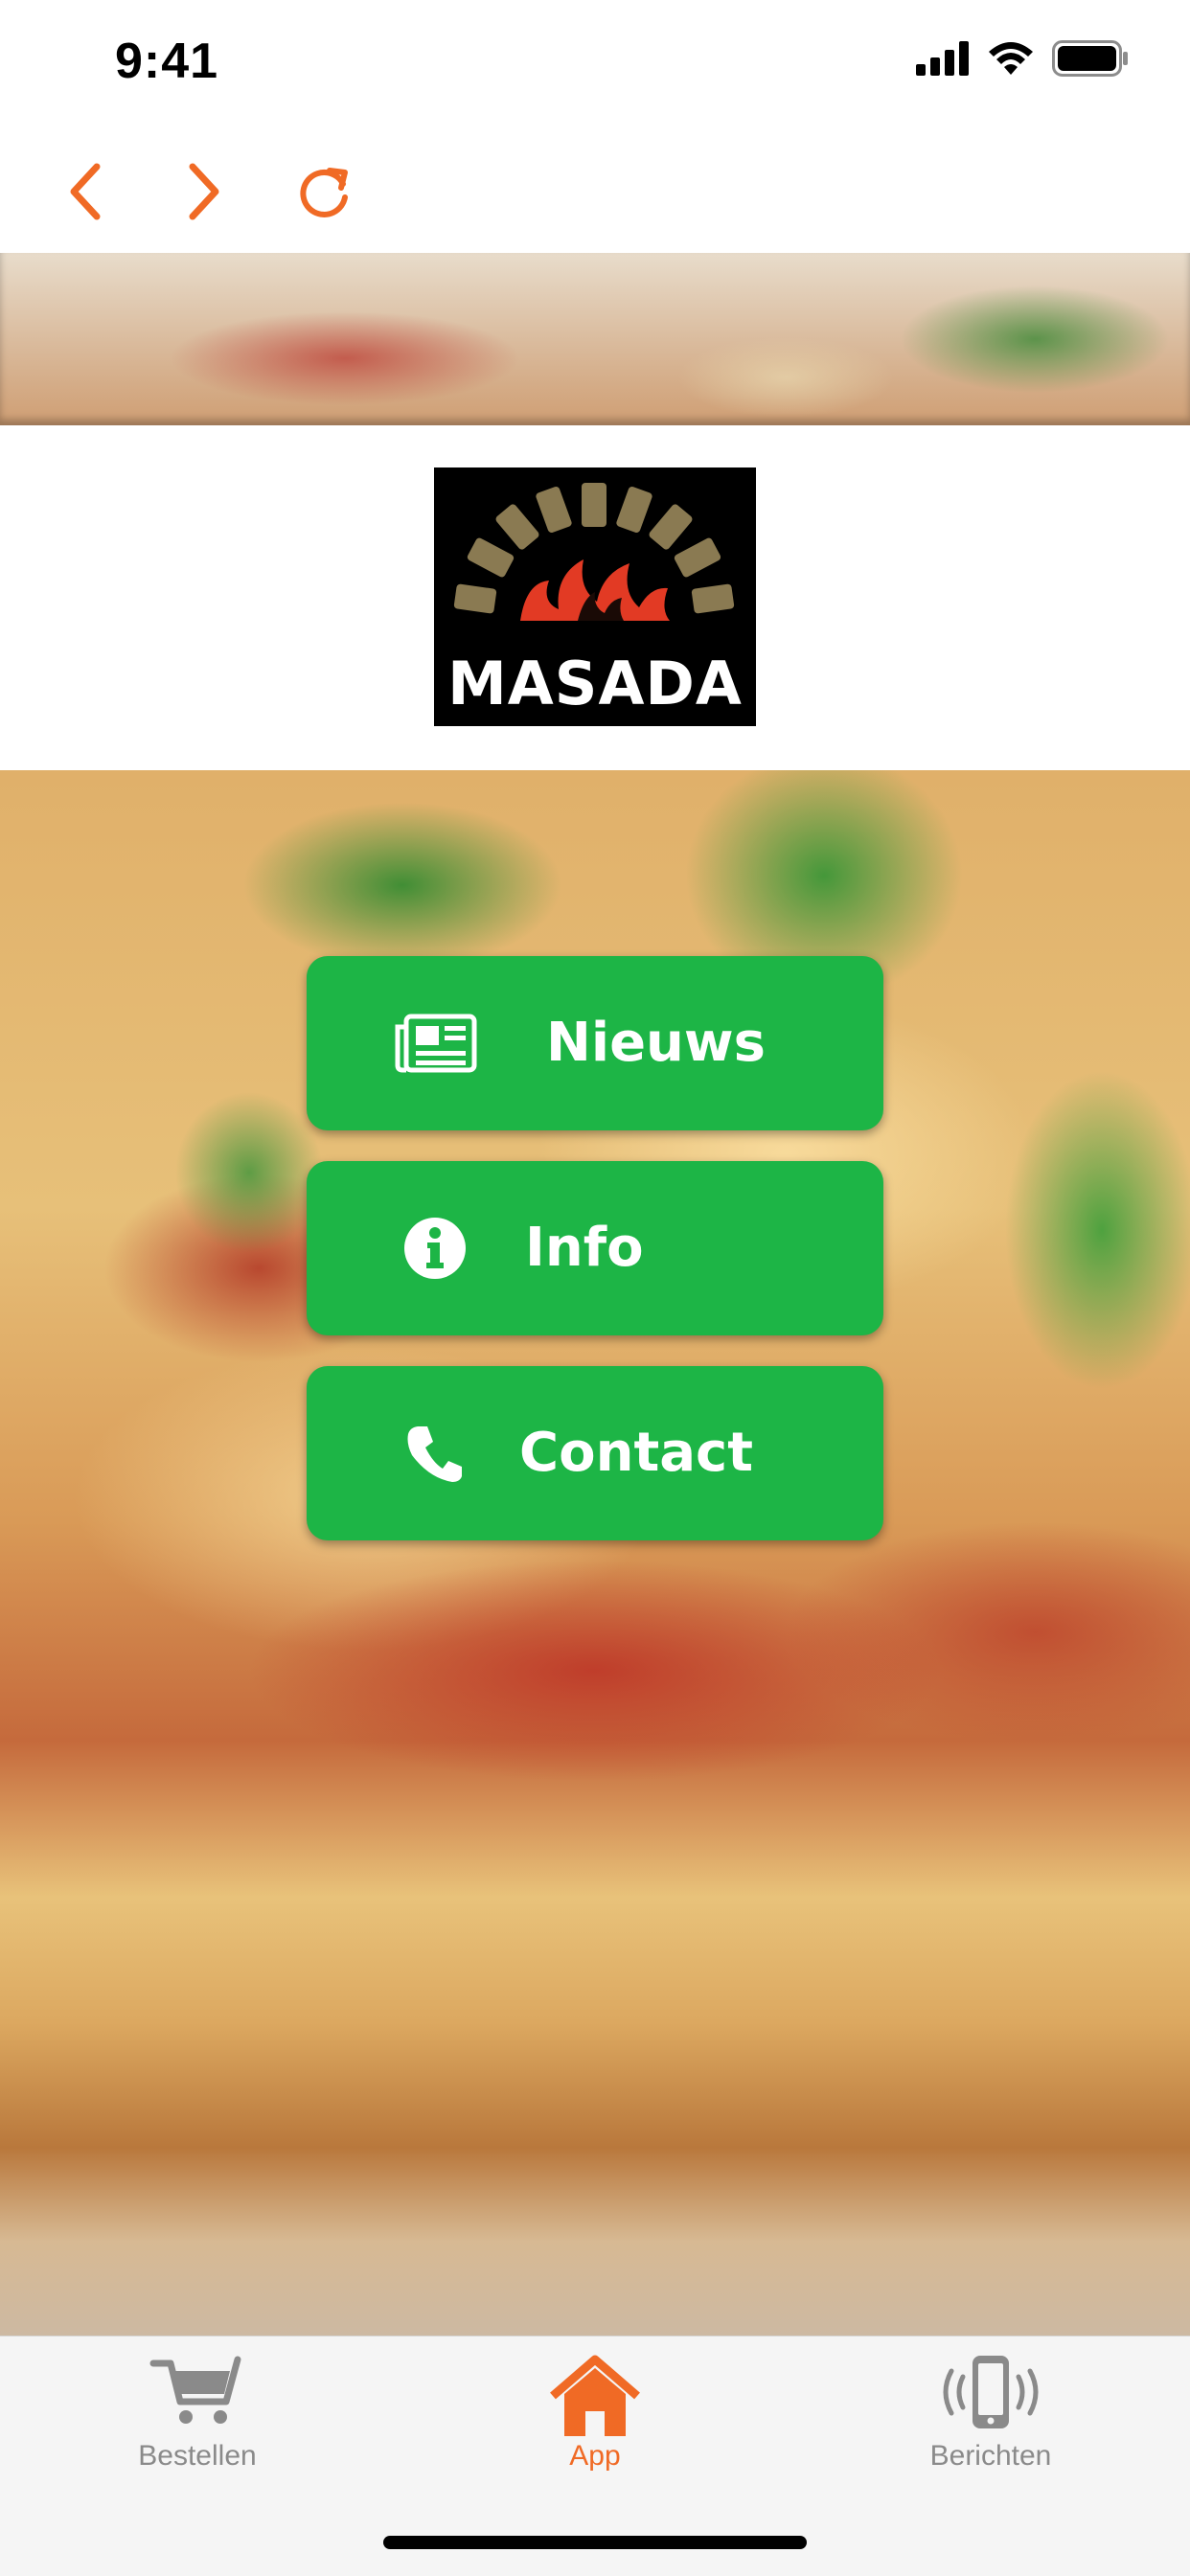 Image resolution: width=1190 pixels, height=2576 pixels. Describe the element at coordinates (594, 552) in the screenshot. I see `oven-flame-icon` at that location.